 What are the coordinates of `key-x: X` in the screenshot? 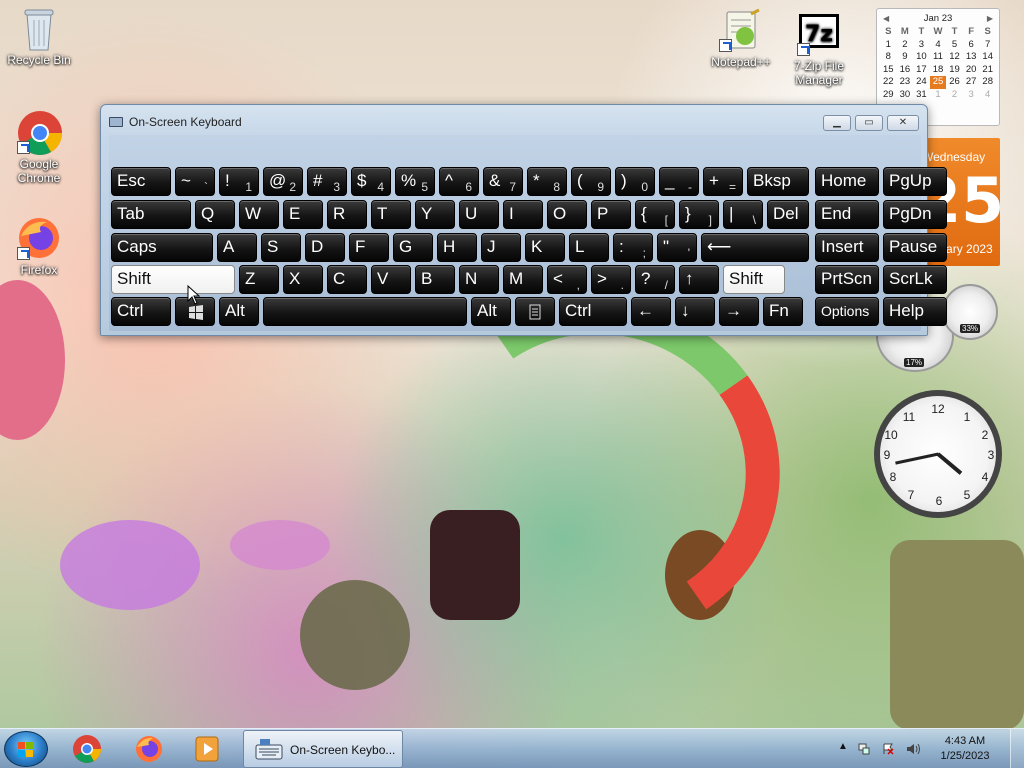 It's located at (303, 279).